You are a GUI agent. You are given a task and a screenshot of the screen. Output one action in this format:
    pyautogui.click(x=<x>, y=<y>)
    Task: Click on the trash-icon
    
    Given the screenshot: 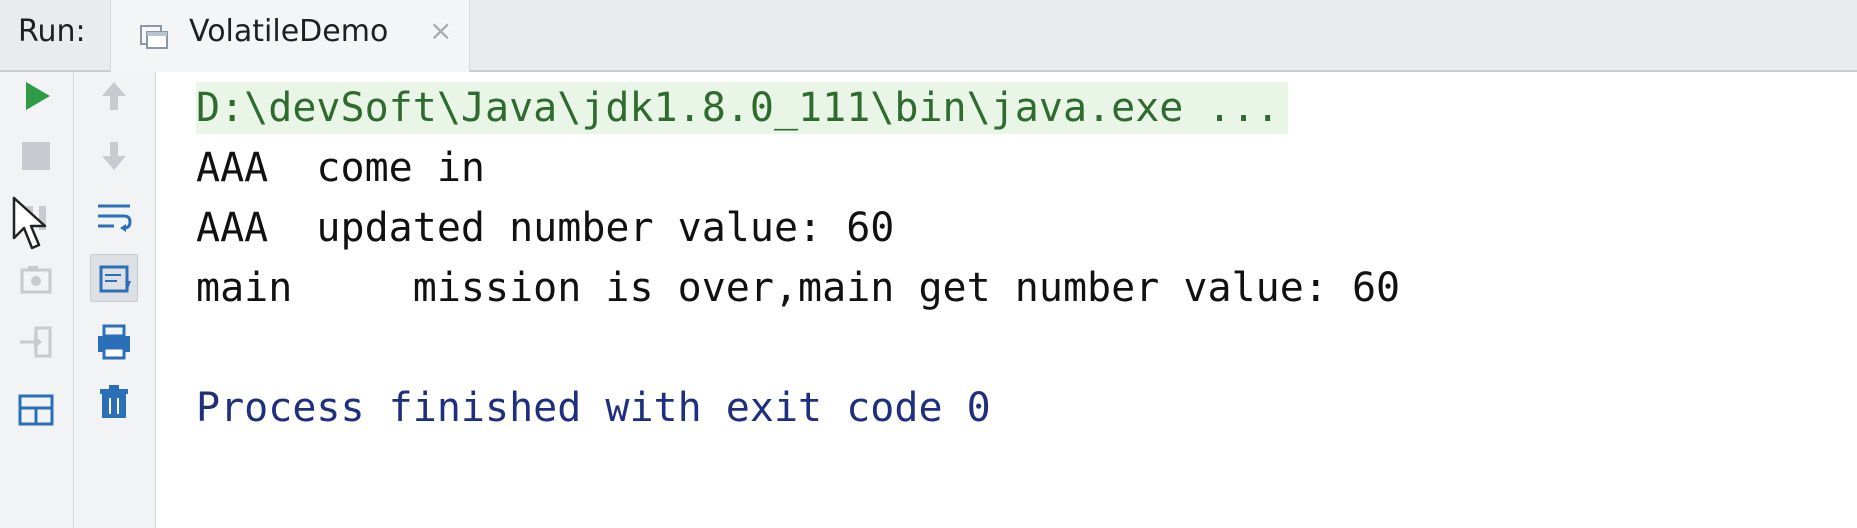 What is the action you would take?
    pyautogui.click(x=114, y=402)
    